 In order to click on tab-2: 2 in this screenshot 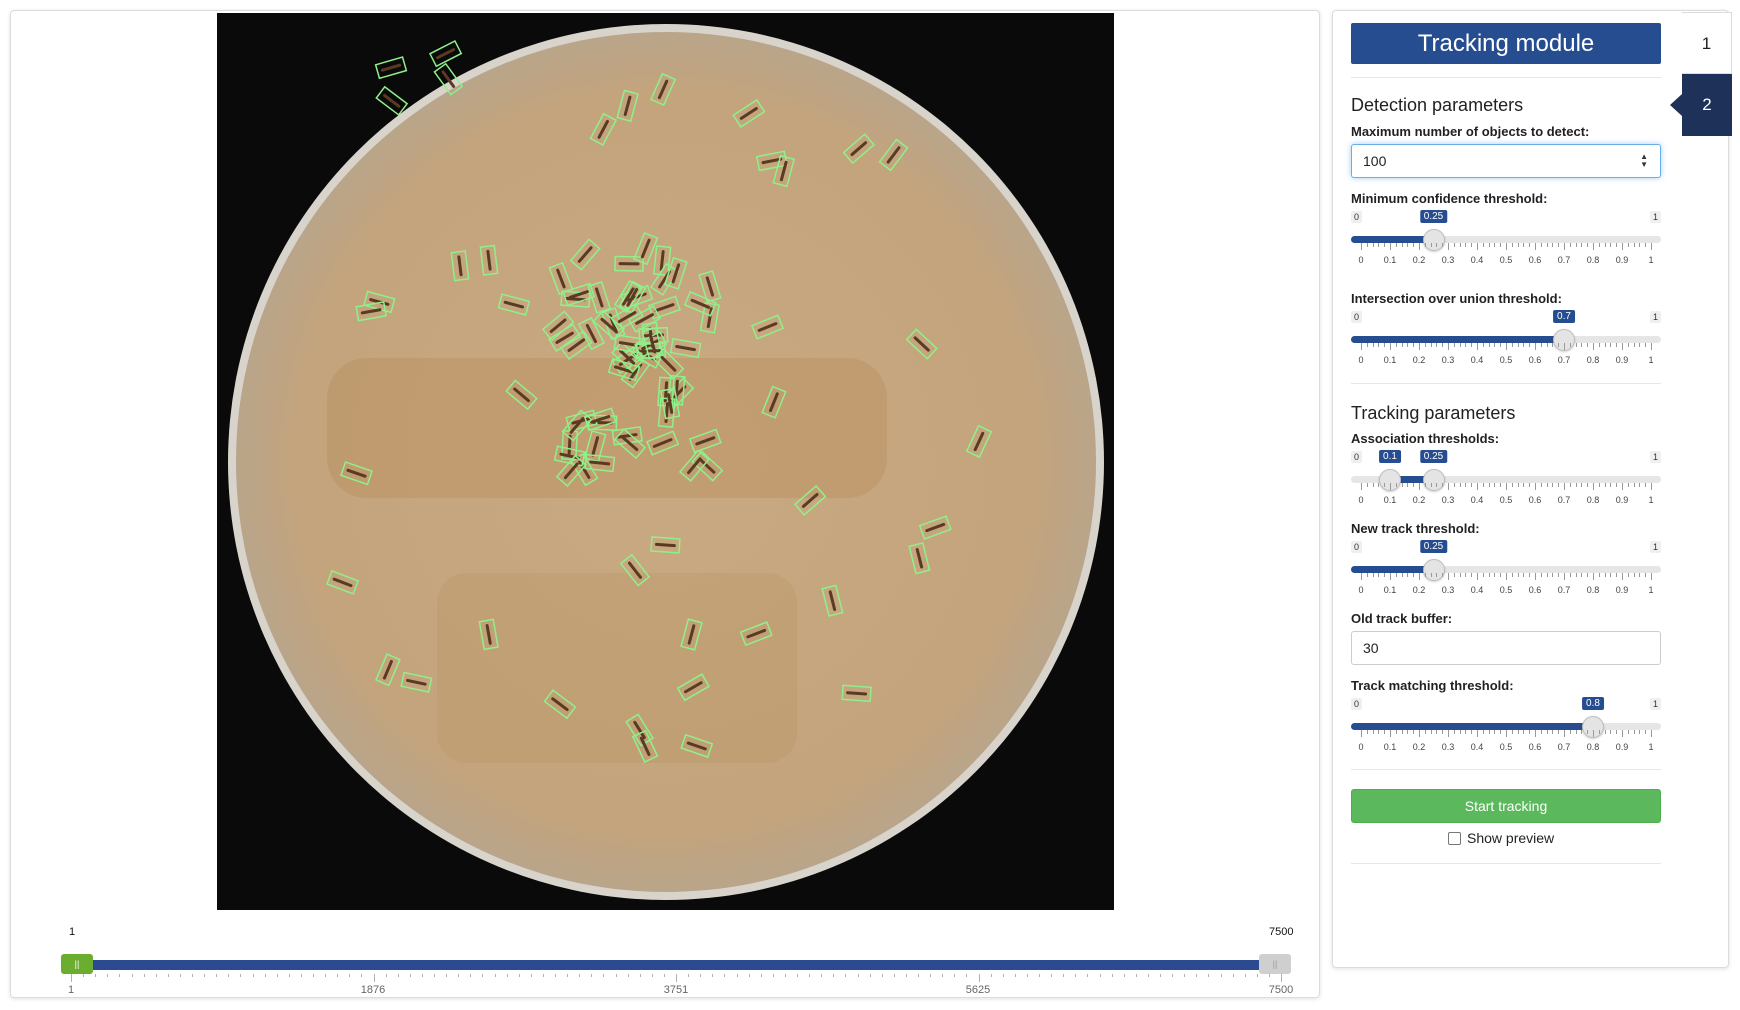, I will do `click(1707, 105)`.